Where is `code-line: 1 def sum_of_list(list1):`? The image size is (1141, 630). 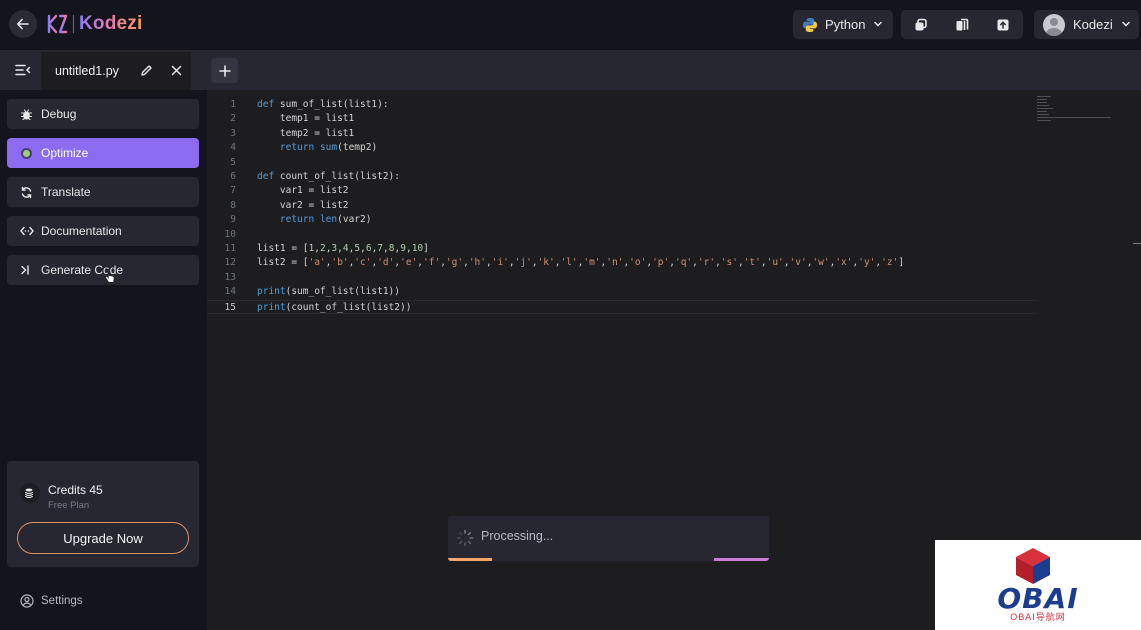 code-line: 1 def sum_of_list(list1): is located at coordinates (622, 105).